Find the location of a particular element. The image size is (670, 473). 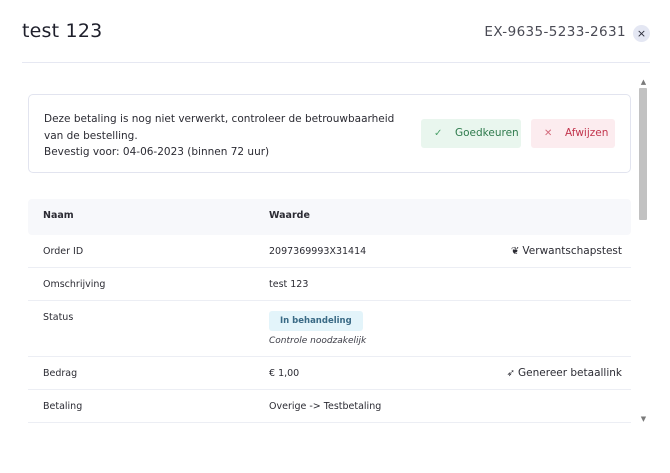

row-value: € 1,00 is located at coordinates (284, 373).